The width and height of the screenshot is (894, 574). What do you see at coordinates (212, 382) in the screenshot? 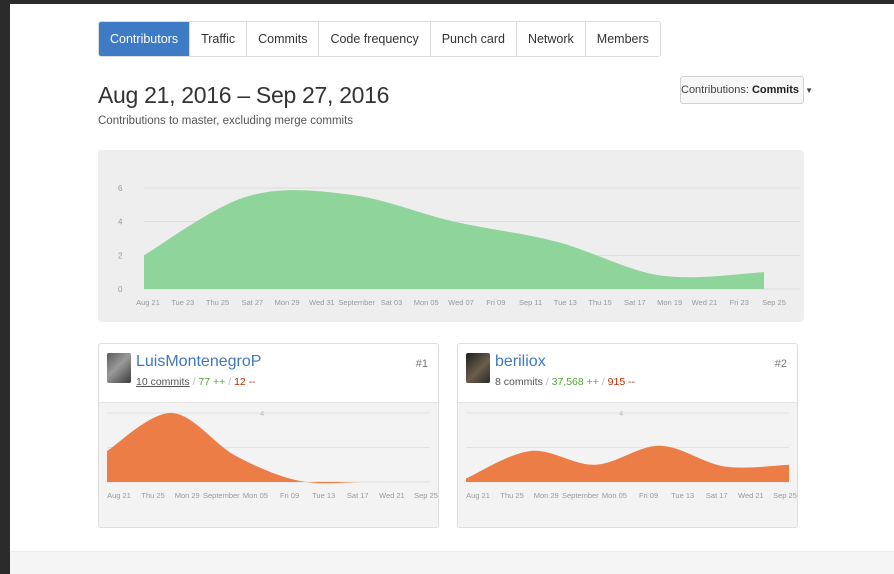
I see `additions-count: 77 ++` at bounding box center [212, 382].